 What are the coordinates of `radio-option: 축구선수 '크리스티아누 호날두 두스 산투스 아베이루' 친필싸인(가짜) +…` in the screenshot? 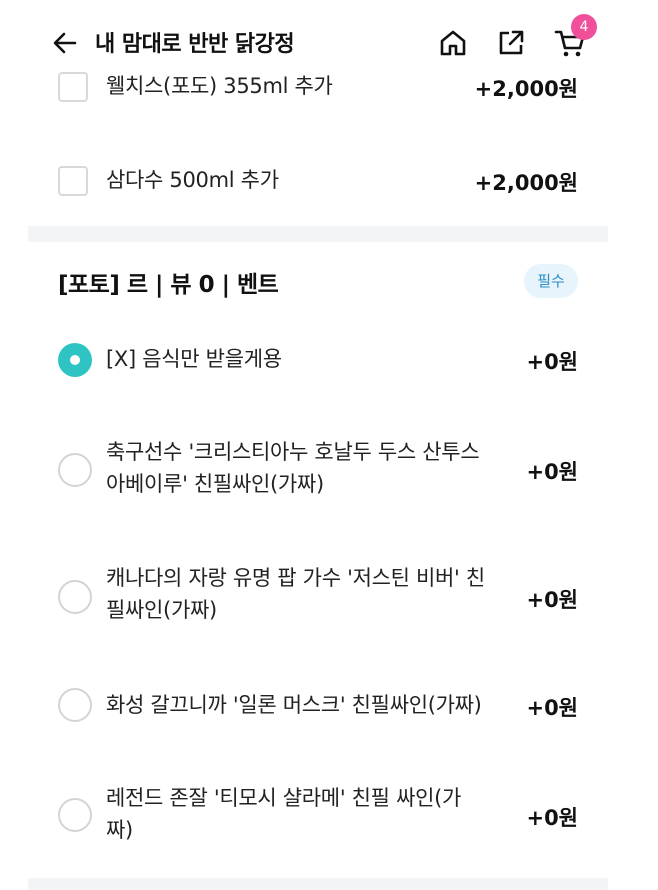 It's located at (329, 469).